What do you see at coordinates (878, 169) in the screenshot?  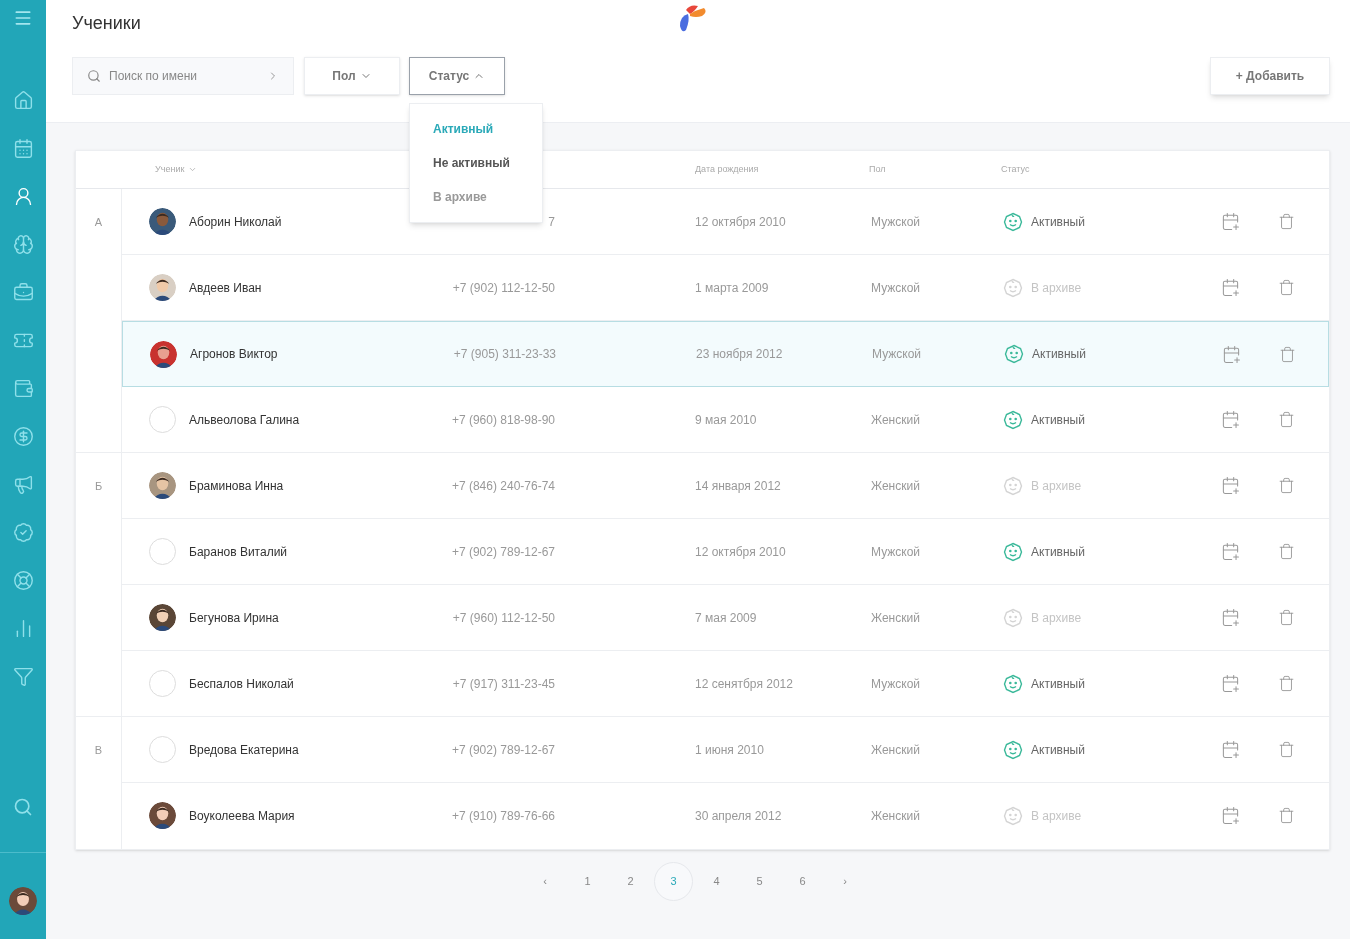 I see `column-header: Пол` at bounding box center [878, 169].